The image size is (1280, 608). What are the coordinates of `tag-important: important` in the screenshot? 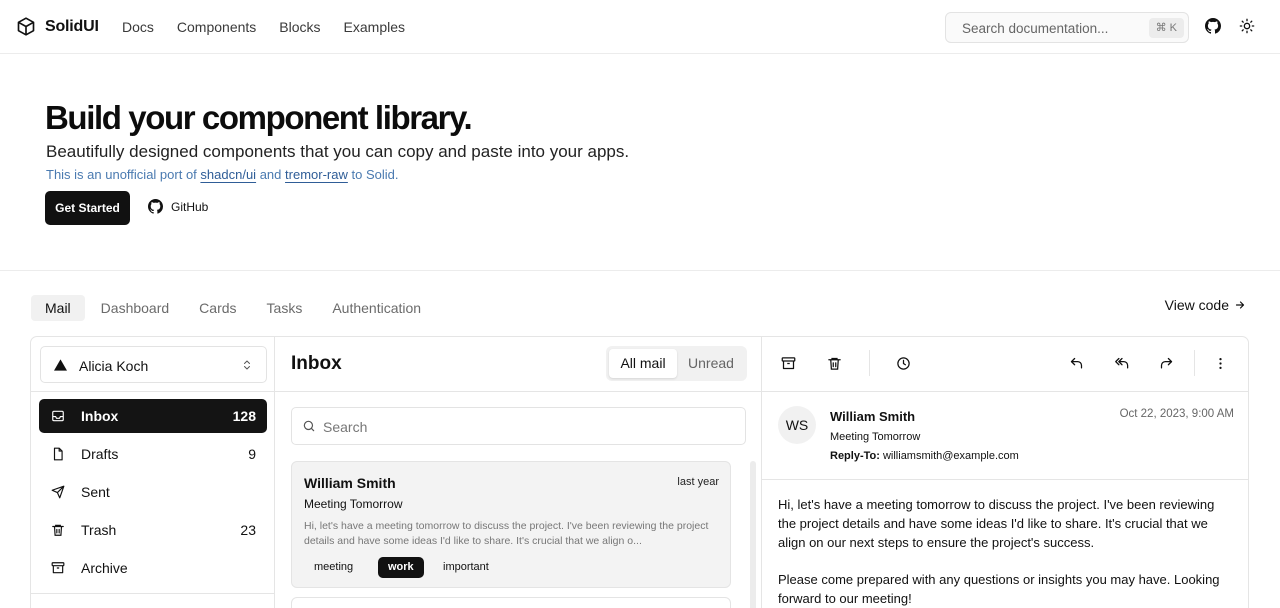 It's located at (466, 567).